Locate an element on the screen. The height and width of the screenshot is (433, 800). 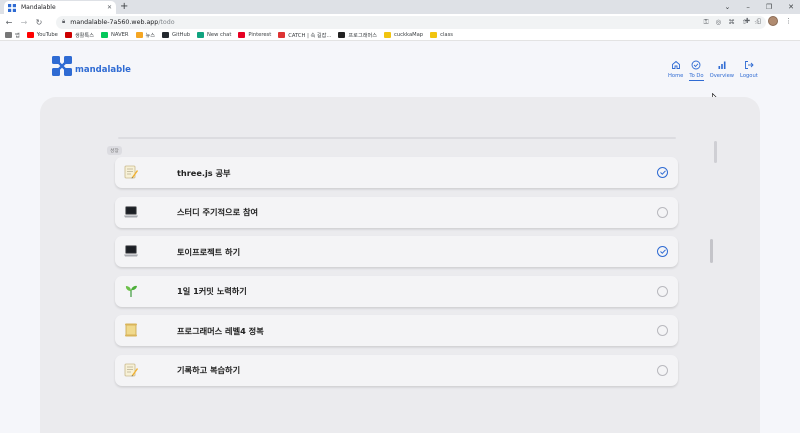
menu-icon: ⋮ is located at coordinates (788, 21).